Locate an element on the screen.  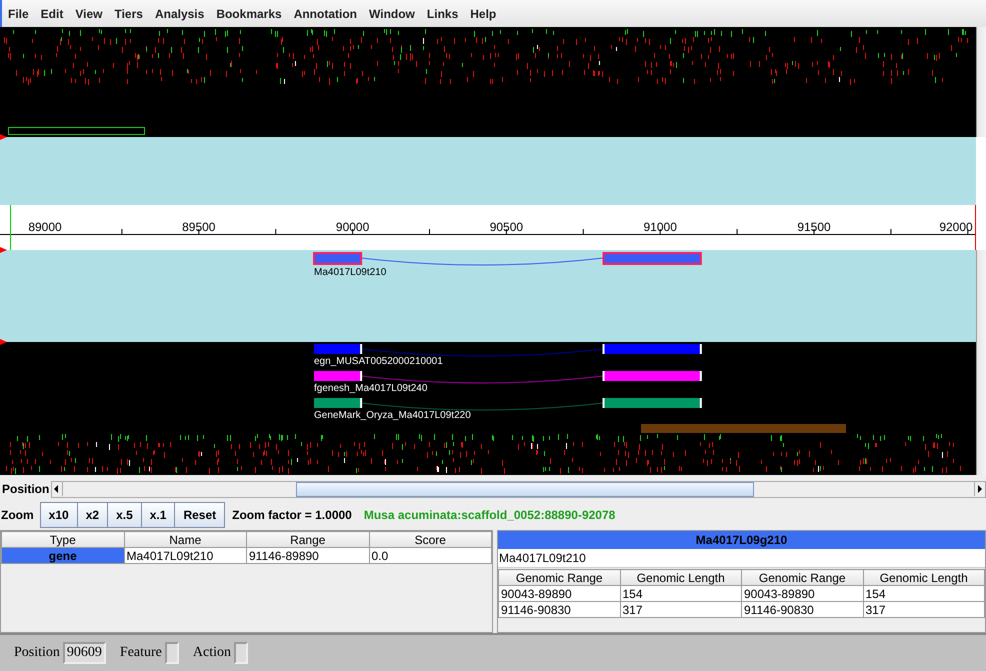
zoom-button: x10 is located at coordinates (59, 515).